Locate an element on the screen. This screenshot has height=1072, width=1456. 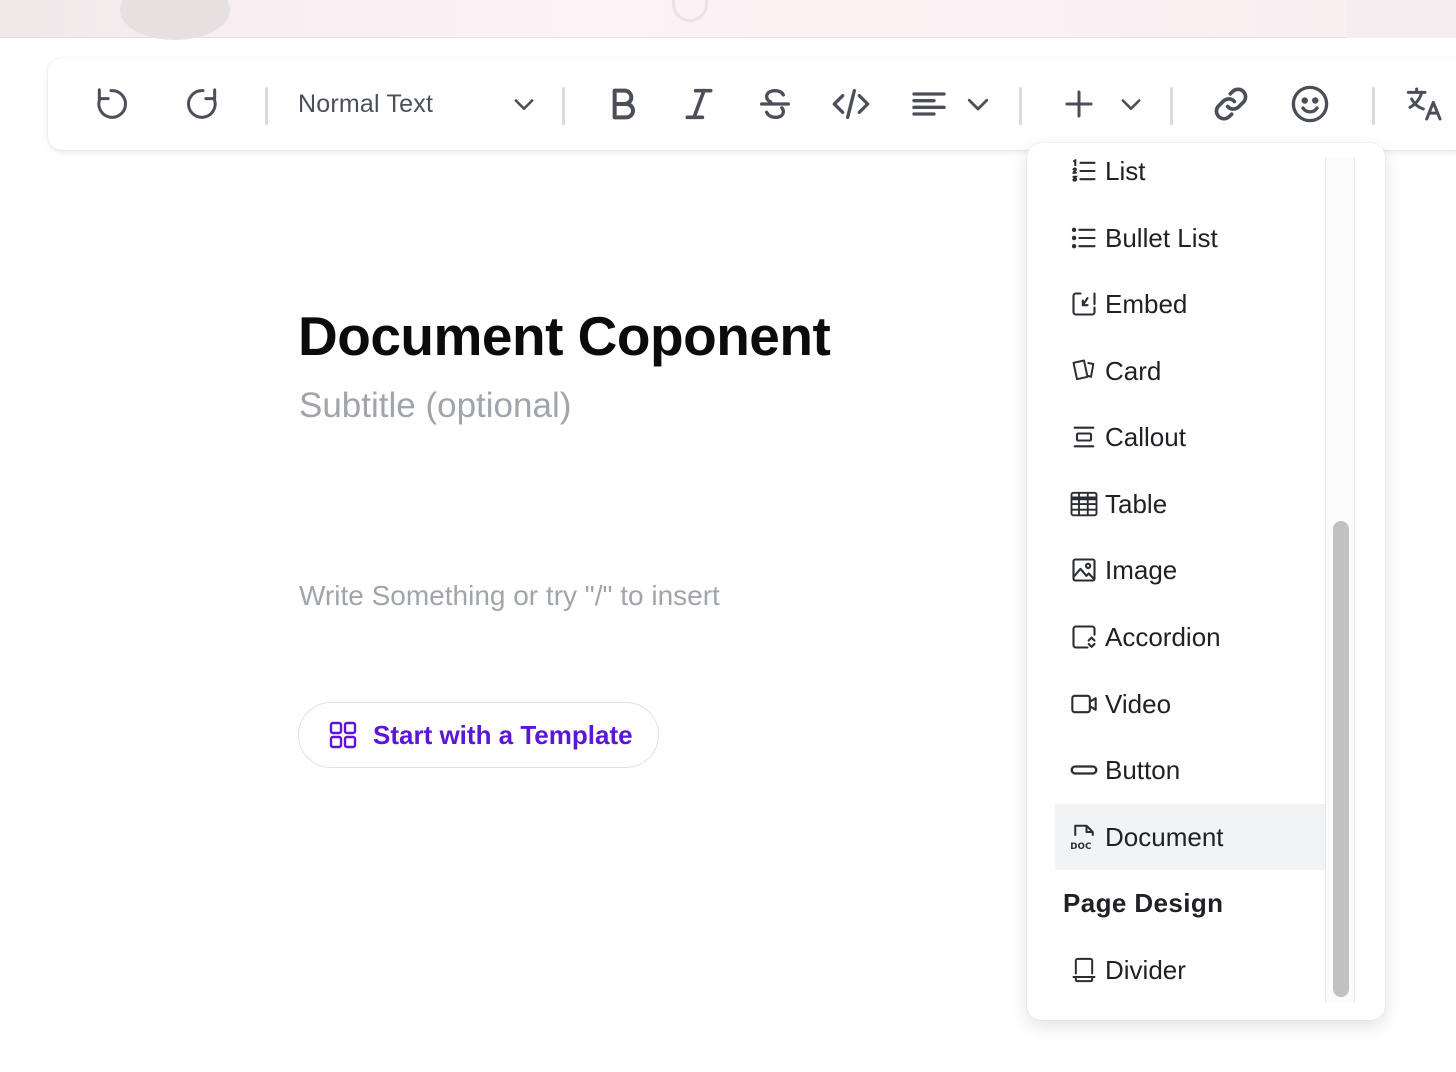
menu-item-label: Document is located at coordinates (1164, 836).